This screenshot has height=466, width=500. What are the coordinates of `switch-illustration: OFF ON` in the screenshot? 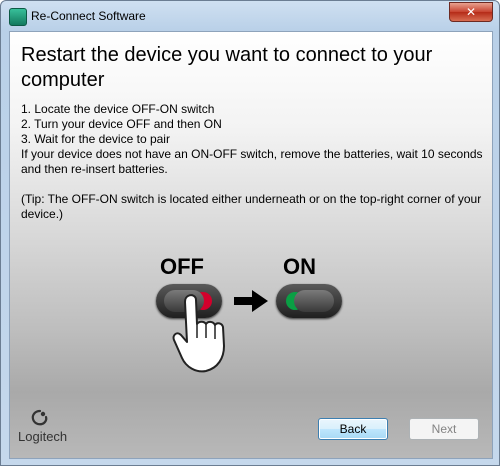 It's located at (250, 319).